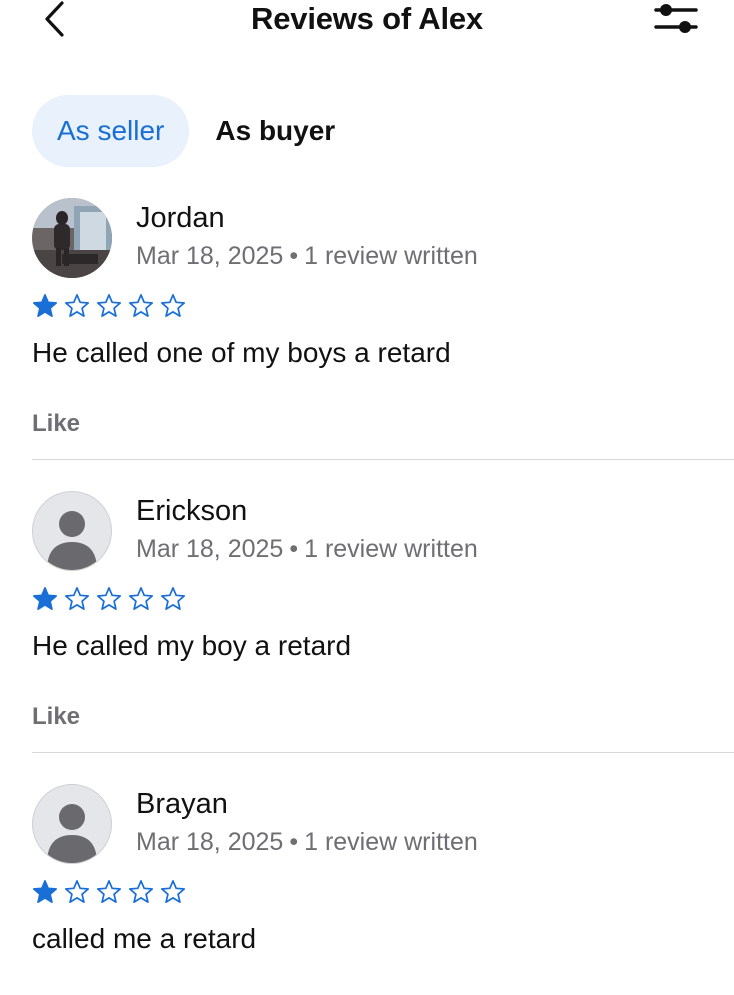  I want to click on review-comment: He called my boy a retard, so click(192, 645).